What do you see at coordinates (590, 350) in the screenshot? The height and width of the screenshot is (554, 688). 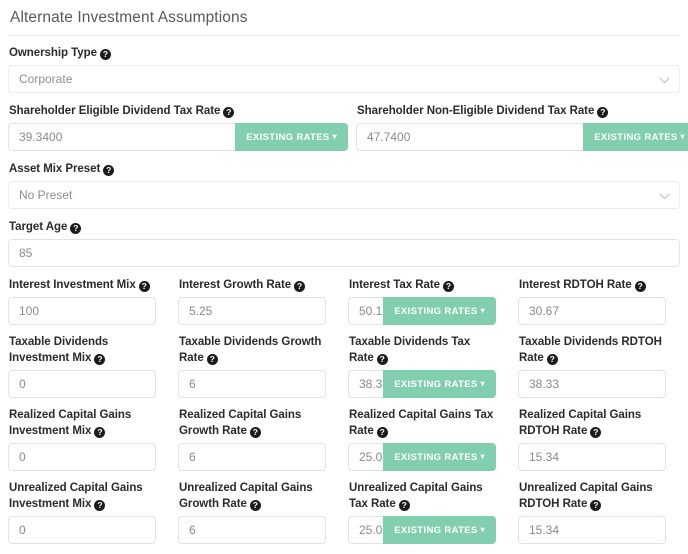 I see `taxable-dividends-rdtoh-rate-label-text: Taxable Dividends RDTOH Rate` at bounding box center [590, 350].